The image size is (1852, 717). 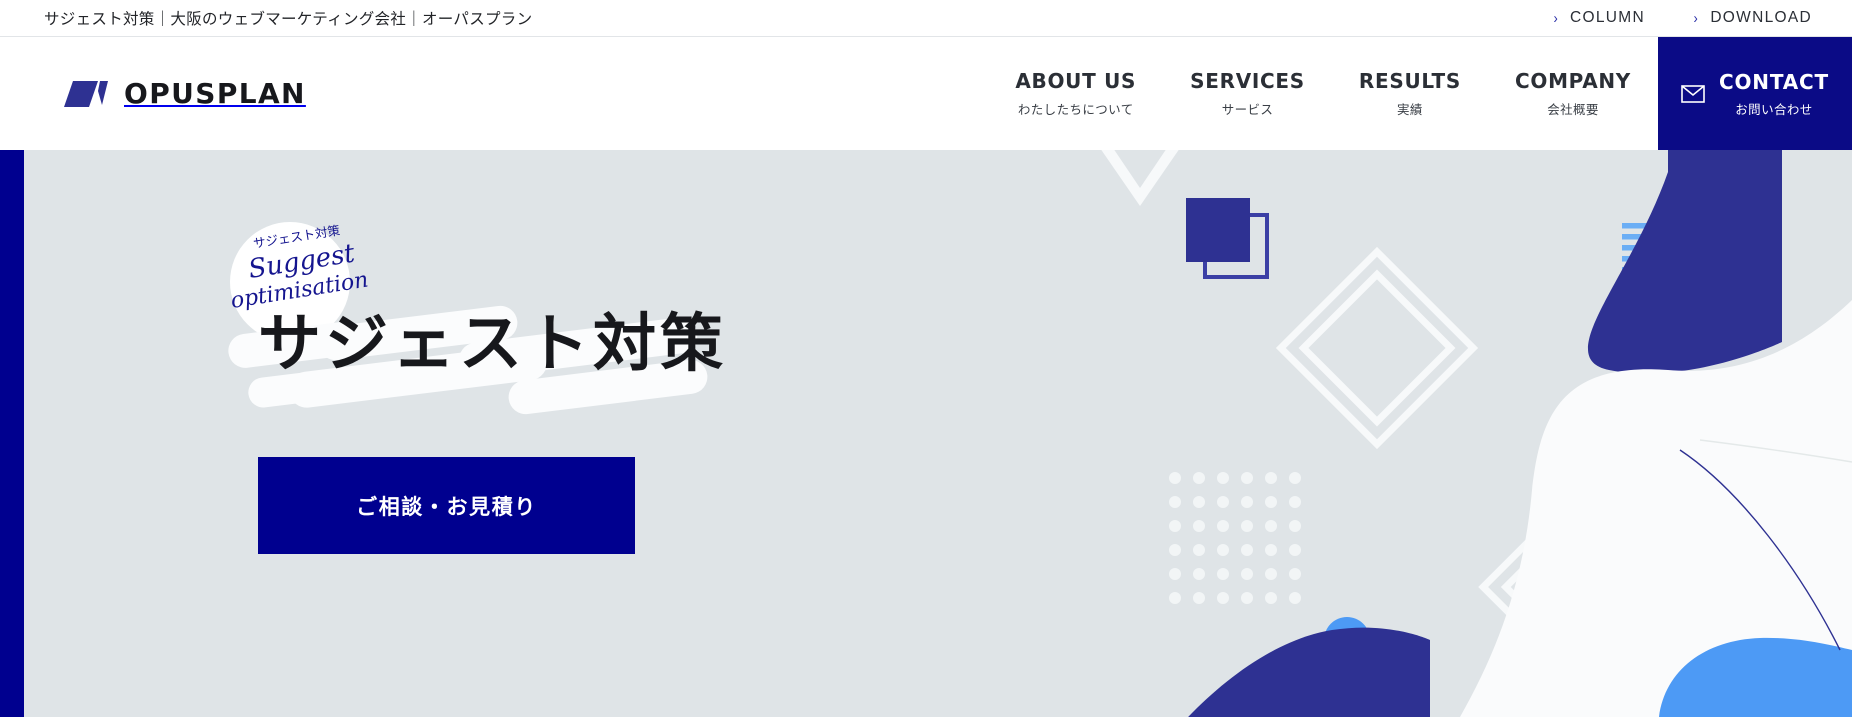 What do you see at coordinates (1075, 93) in the screenshot?
I see `nav-item-about-us: ABOUT US わたしたちについて` at bounding box center [1075, 93].